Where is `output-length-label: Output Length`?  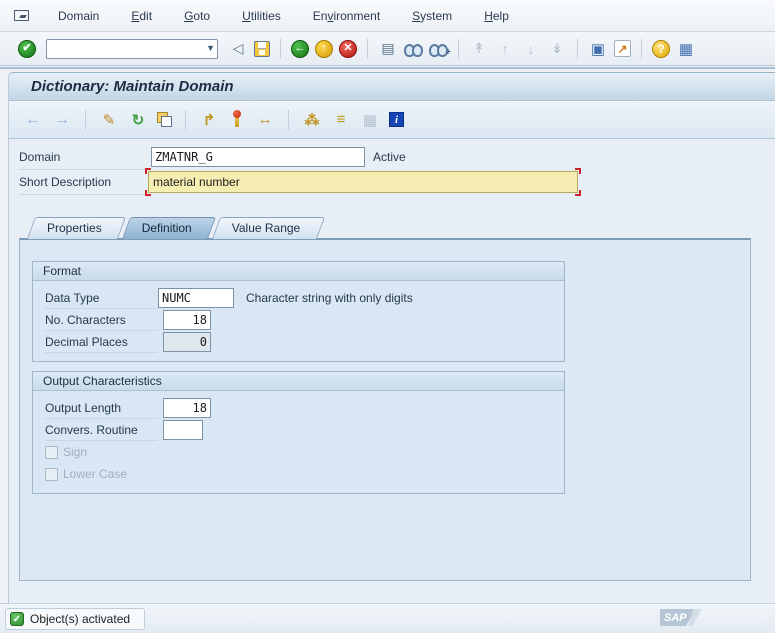 output-length-label: Output Length is located at coordinates (101, 408).